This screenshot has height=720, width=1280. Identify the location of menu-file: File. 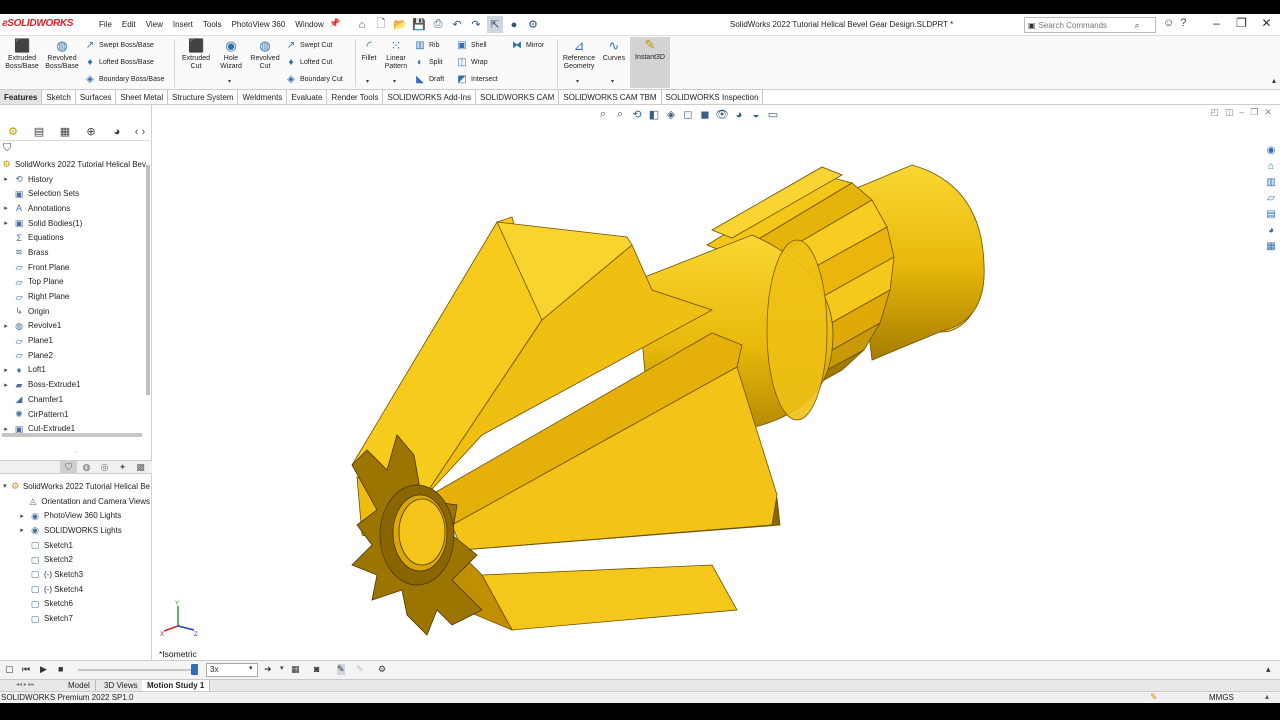
(105, 24).